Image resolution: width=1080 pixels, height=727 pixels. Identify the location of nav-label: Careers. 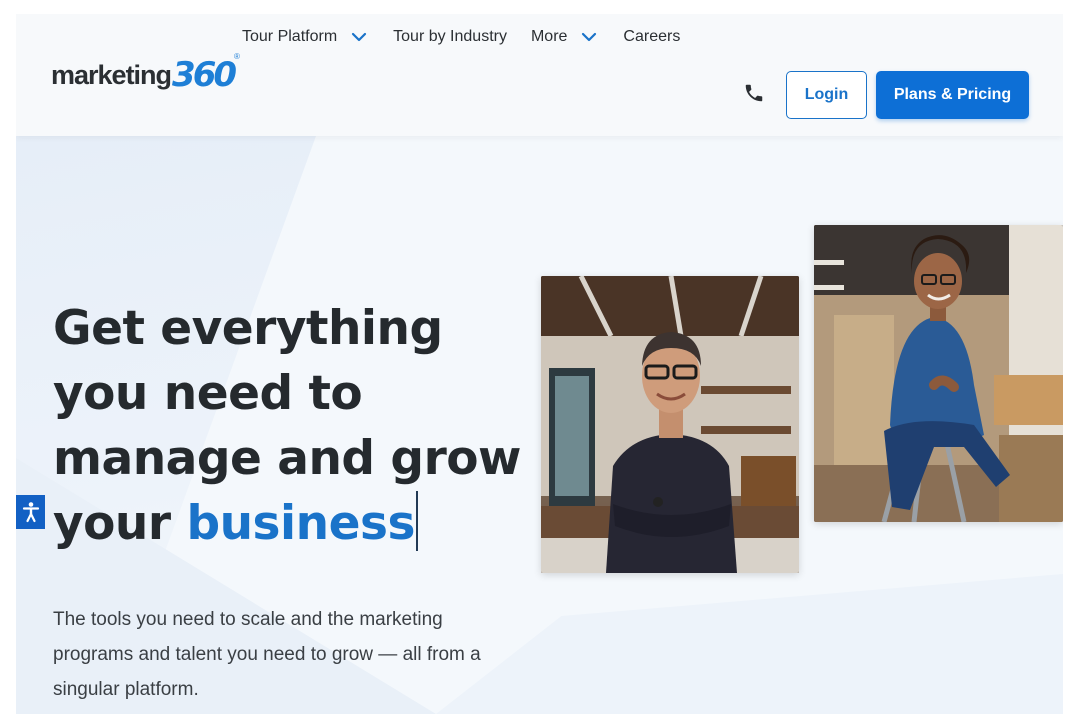
(652, 36).